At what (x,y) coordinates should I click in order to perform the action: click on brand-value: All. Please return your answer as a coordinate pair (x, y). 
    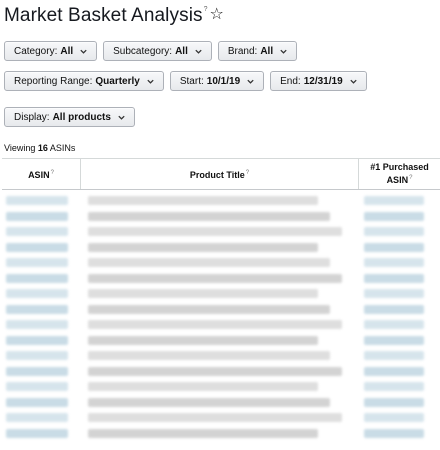
    Looking at the image, I should click on (267, 51).